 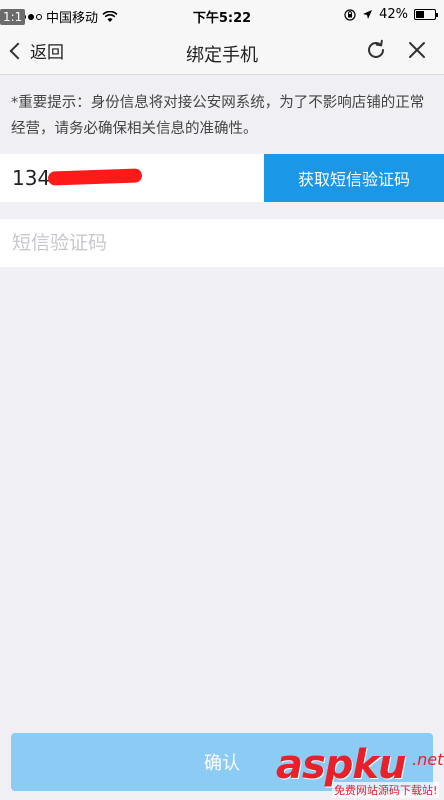 What do you see at coordinates (368, 14) in the screenshot?
I see `location-icon` at bounding box center [368, 14].